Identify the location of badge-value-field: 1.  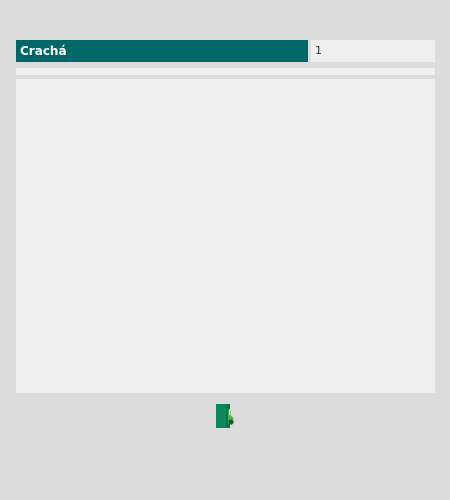
(373, 51).